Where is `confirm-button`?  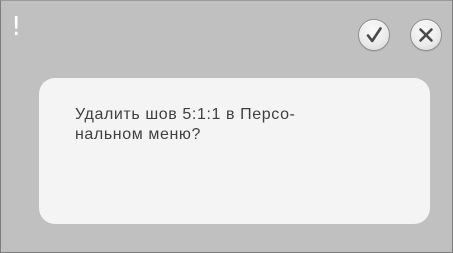 confirm-button is located at coordinates (374, 35).